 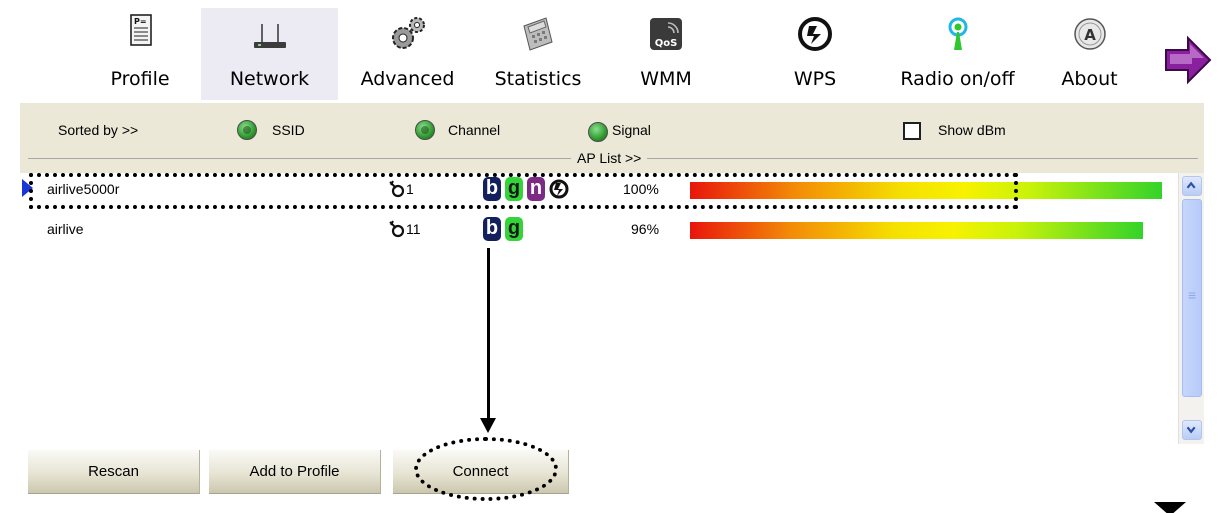 I want to click on svg-text: QoS, so click(x=666, y=43).